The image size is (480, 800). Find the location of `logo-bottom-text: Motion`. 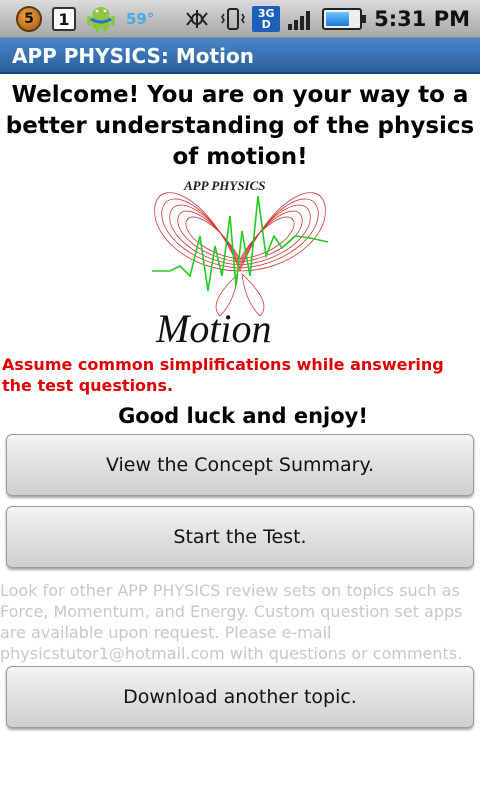

logo-bottom-text: Motion is located at coordinates (213, 326).